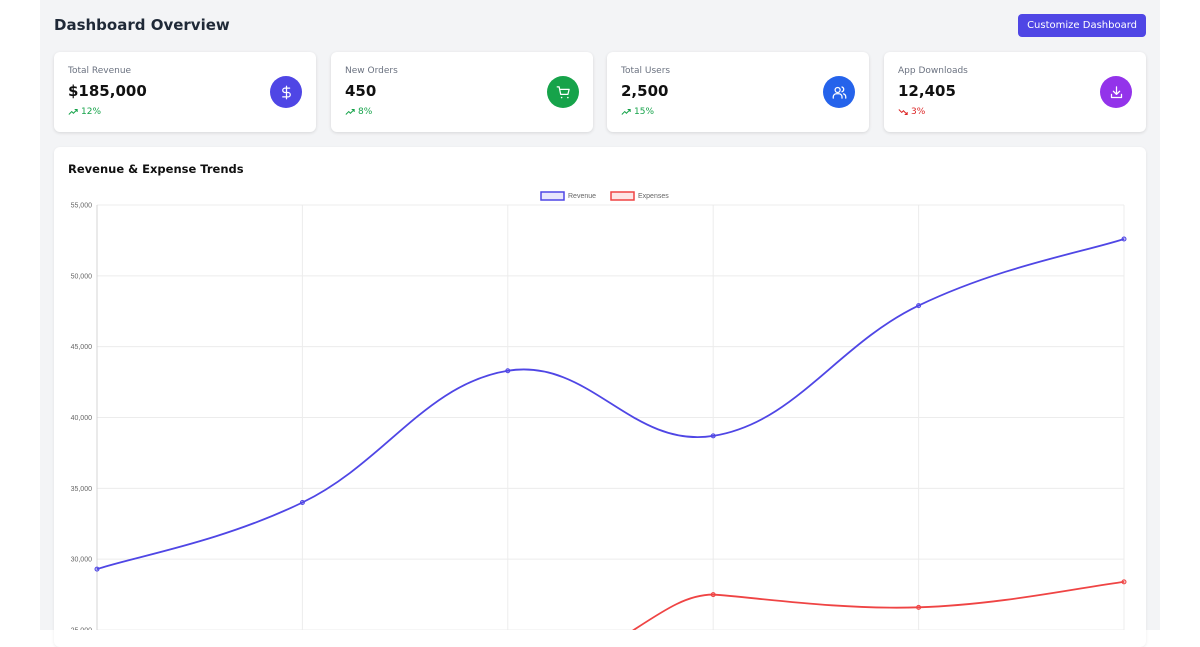 Image resolution: width=1200 pixels, height=647 pixels. I want to click on download-icon, so click(1116, 92).